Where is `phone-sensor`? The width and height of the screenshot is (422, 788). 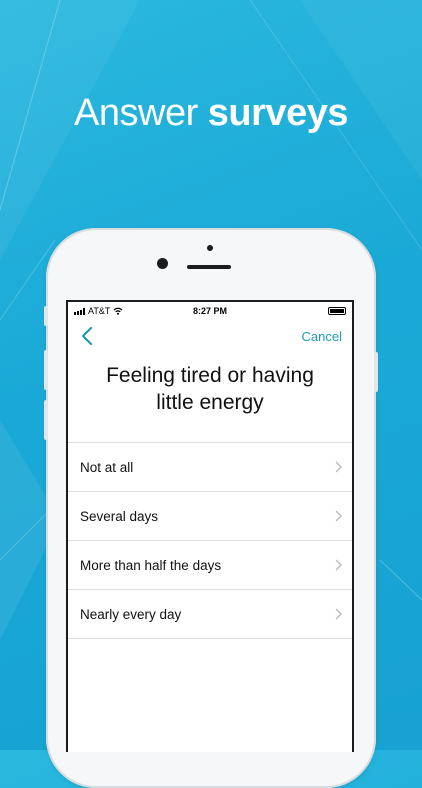 phone-sensor is located at coordinates (210, 248).